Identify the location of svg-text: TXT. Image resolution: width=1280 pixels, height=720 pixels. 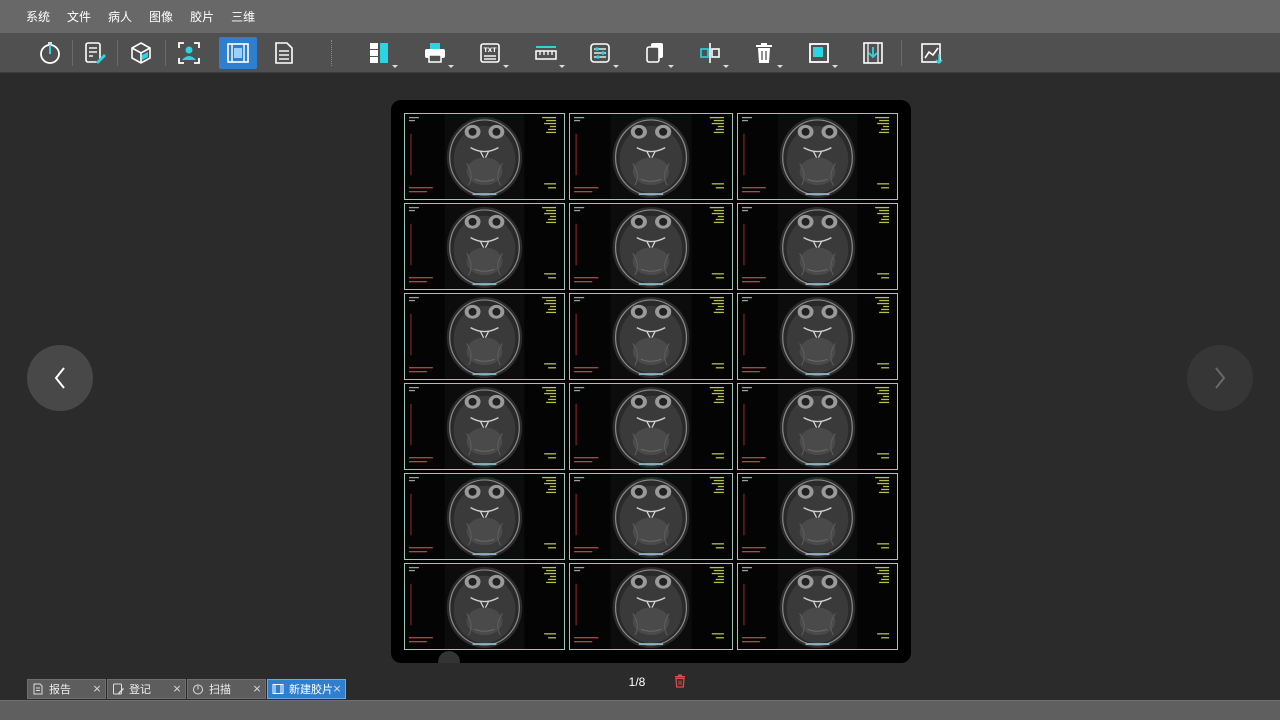
(491, 50).